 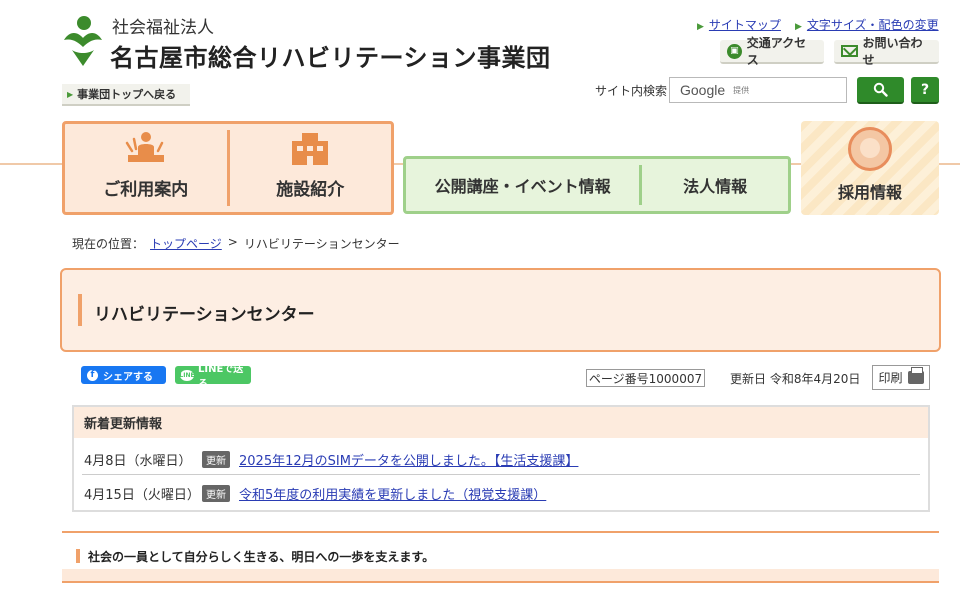 I want to click on reception-icon, so click(x=144, y=147).